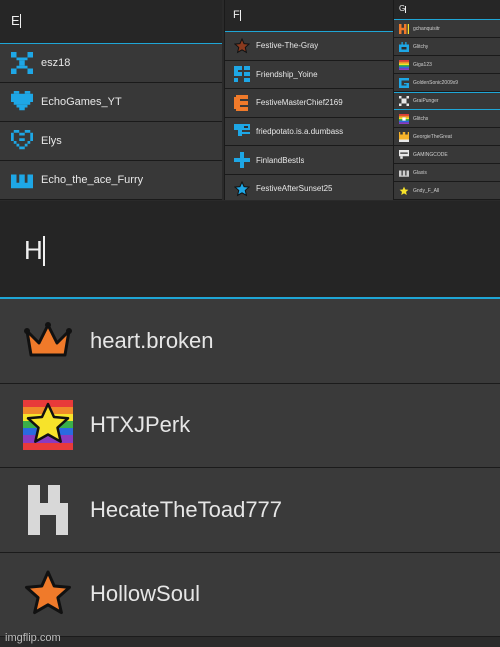  What do you see at coordinates (92, 180) in the screenshot?
I see `username: Echo_the_ace_Furry` at bounding box center [92, 180].